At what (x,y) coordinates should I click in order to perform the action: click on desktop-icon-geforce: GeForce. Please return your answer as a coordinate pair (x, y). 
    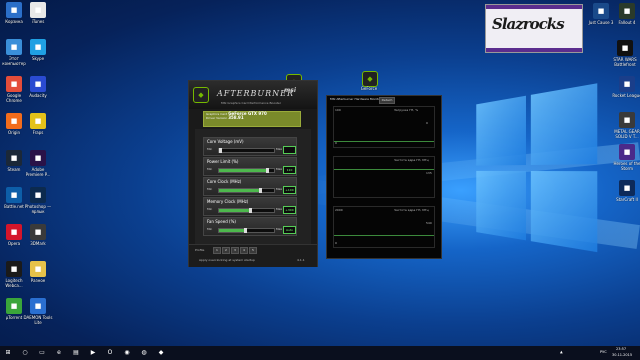
    Looking at the image, I should click on (369, 88).